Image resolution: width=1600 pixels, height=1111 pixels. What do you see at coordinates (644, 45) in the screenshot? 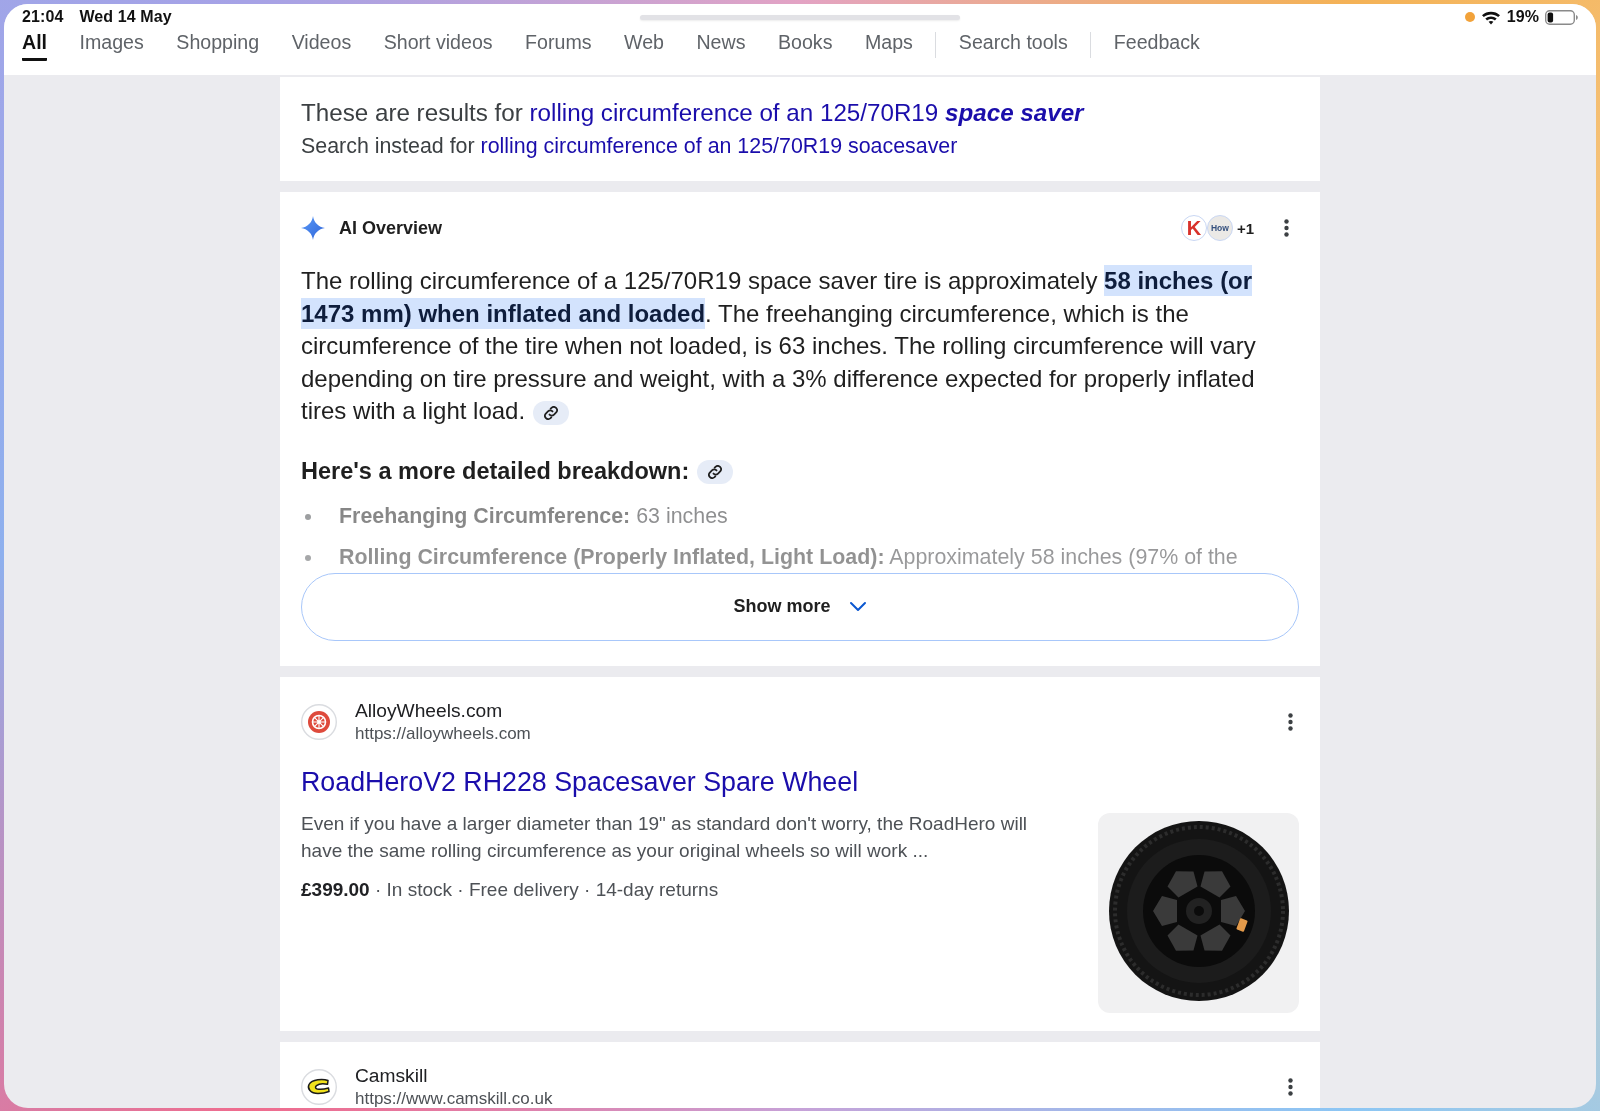
I see `search-tab: Web` at bounding box center [644, 45].